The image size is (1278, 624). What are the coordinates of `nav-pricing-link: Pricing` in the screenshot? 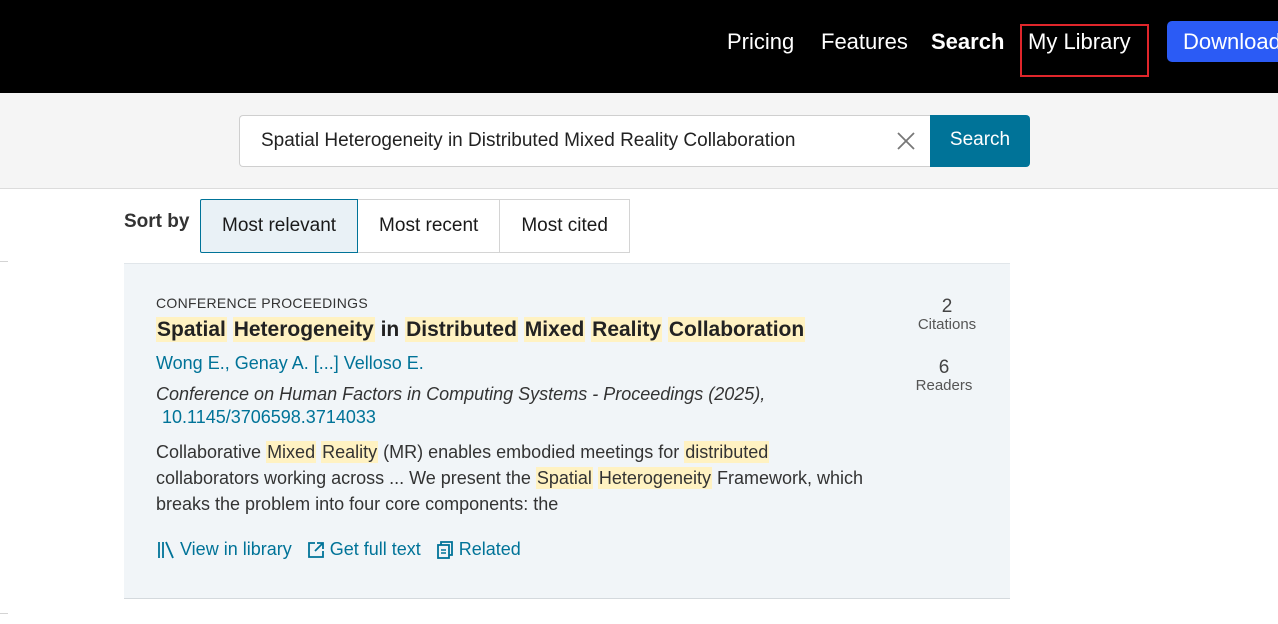 It's located at (760, 42).